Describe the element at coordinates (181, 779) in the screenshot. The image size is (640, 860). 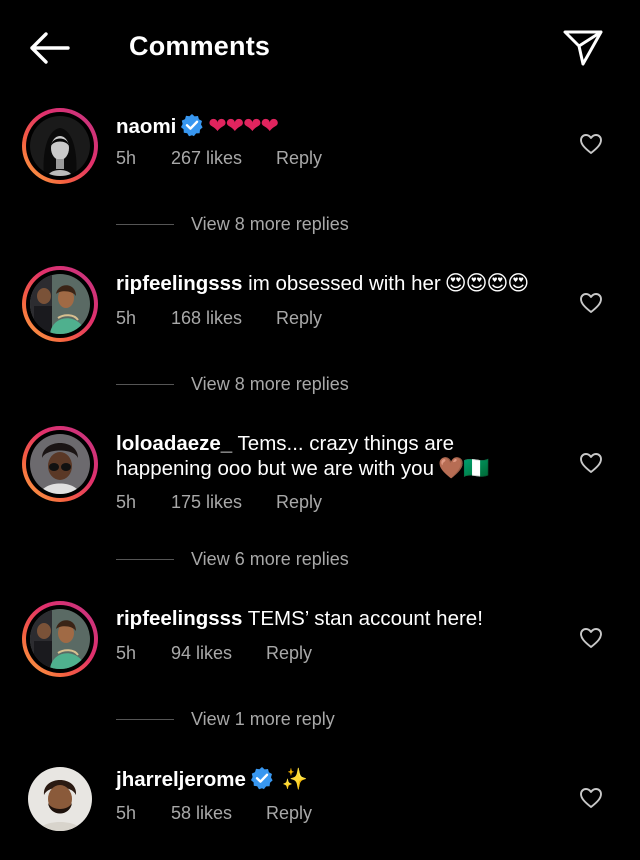
I see `comment-username: jharreljerome` at that location.